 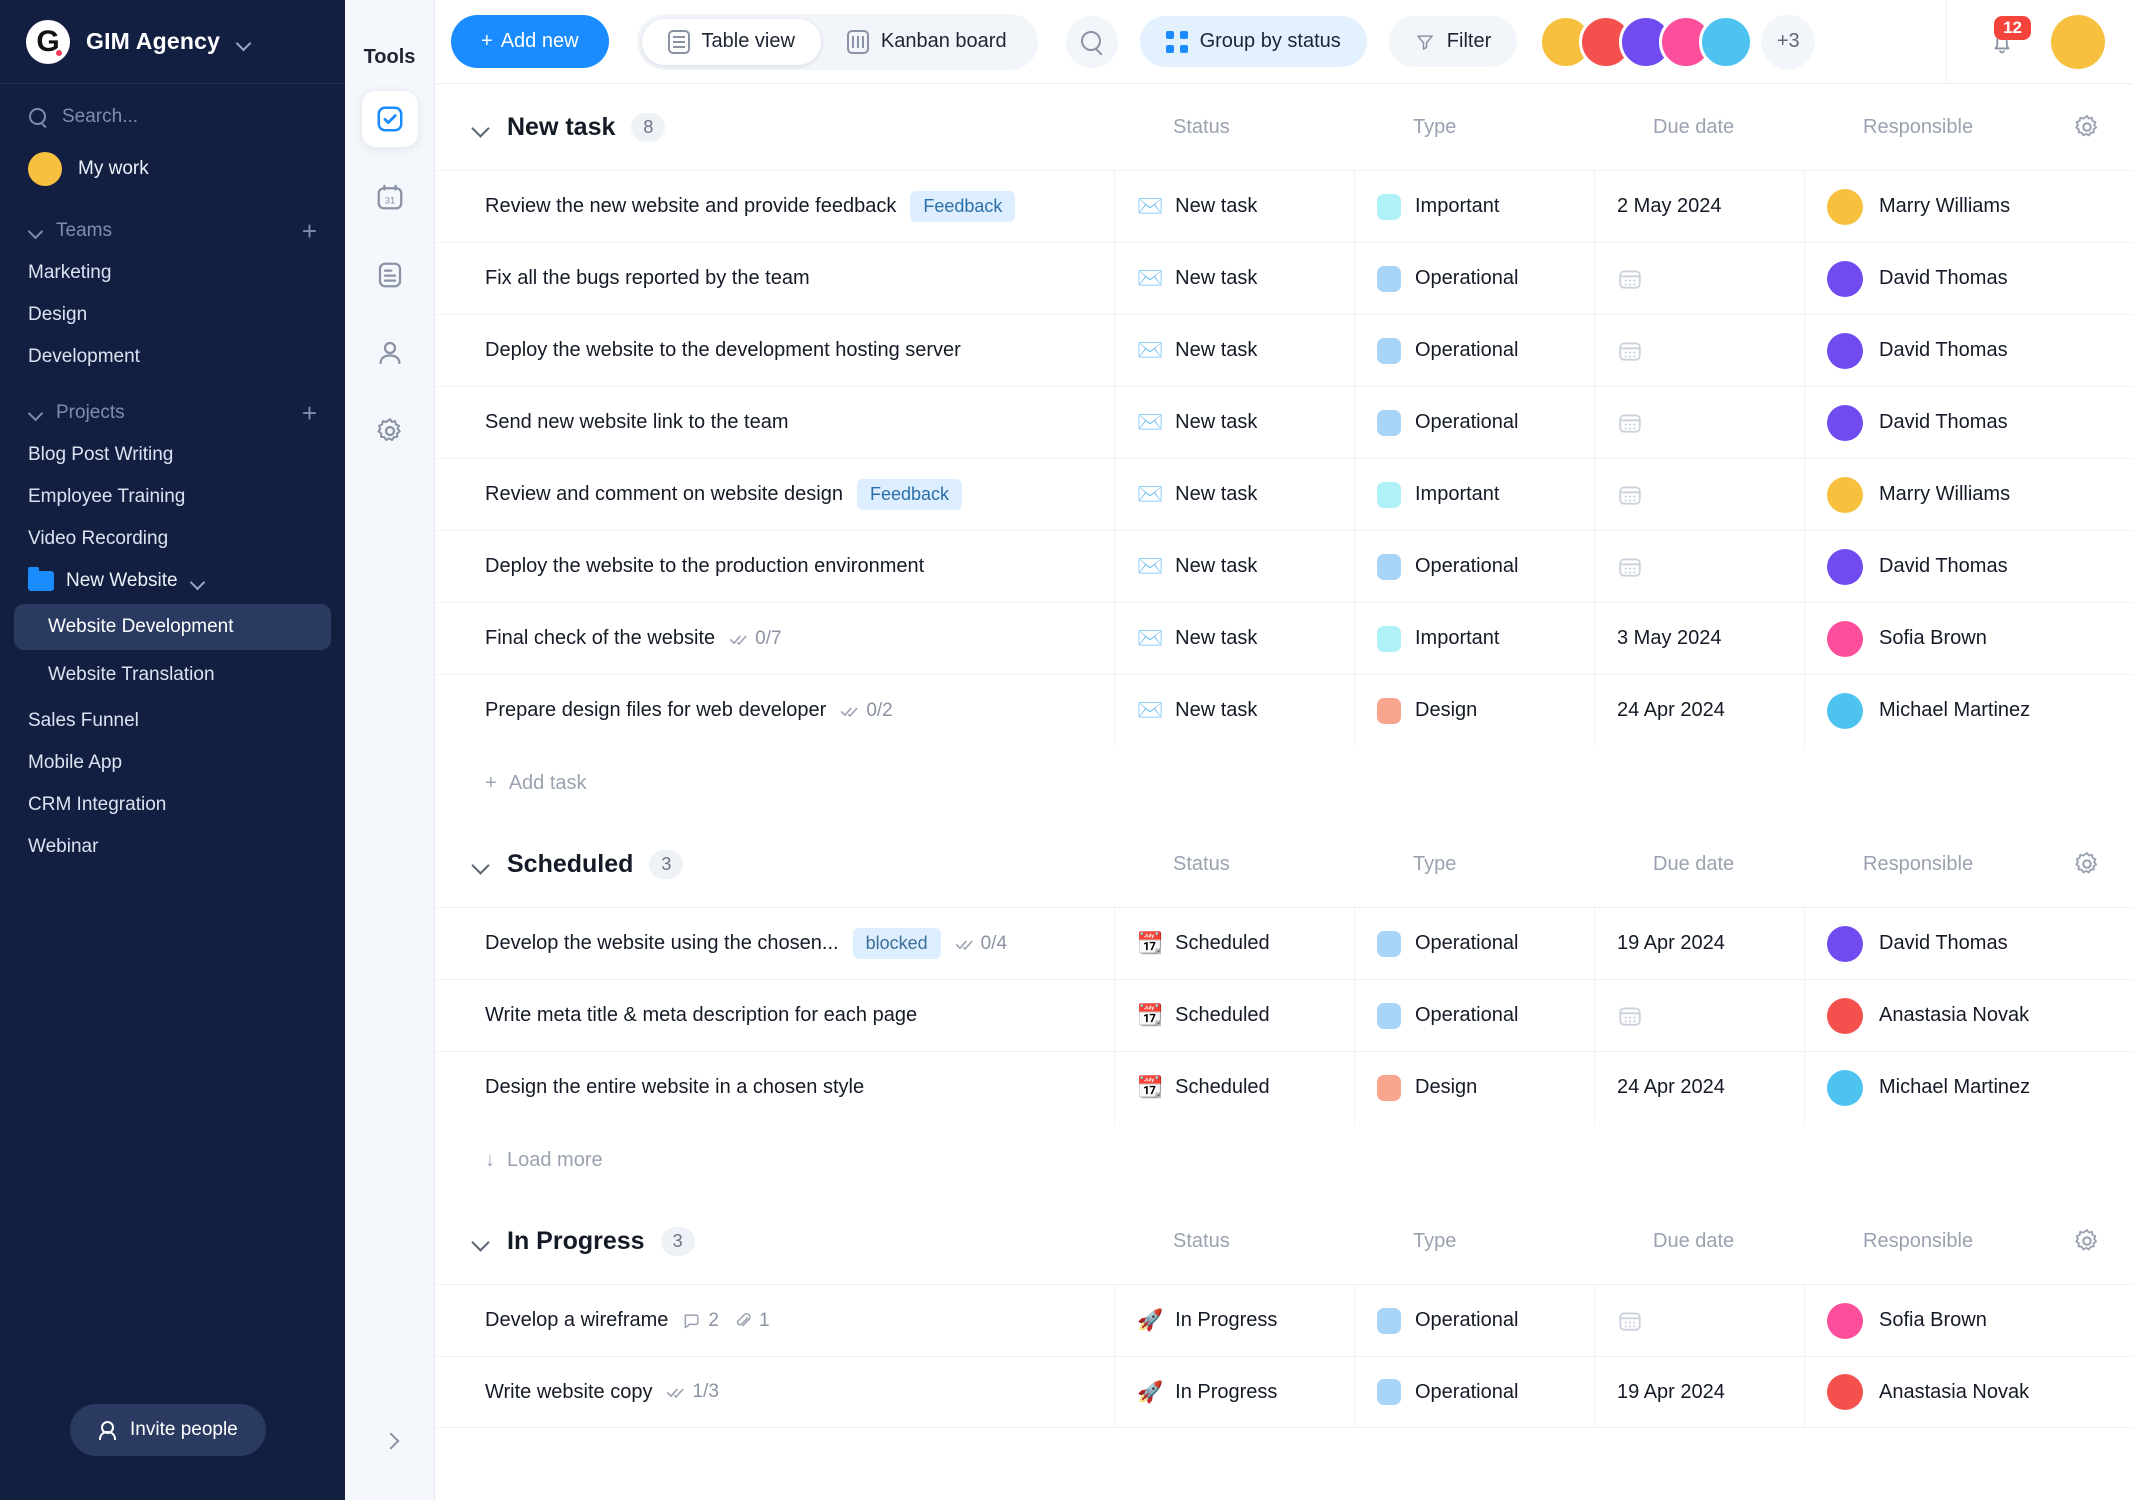 I want to click on workspace-switcher: G GIM Agency, so click(x=172, y=42).